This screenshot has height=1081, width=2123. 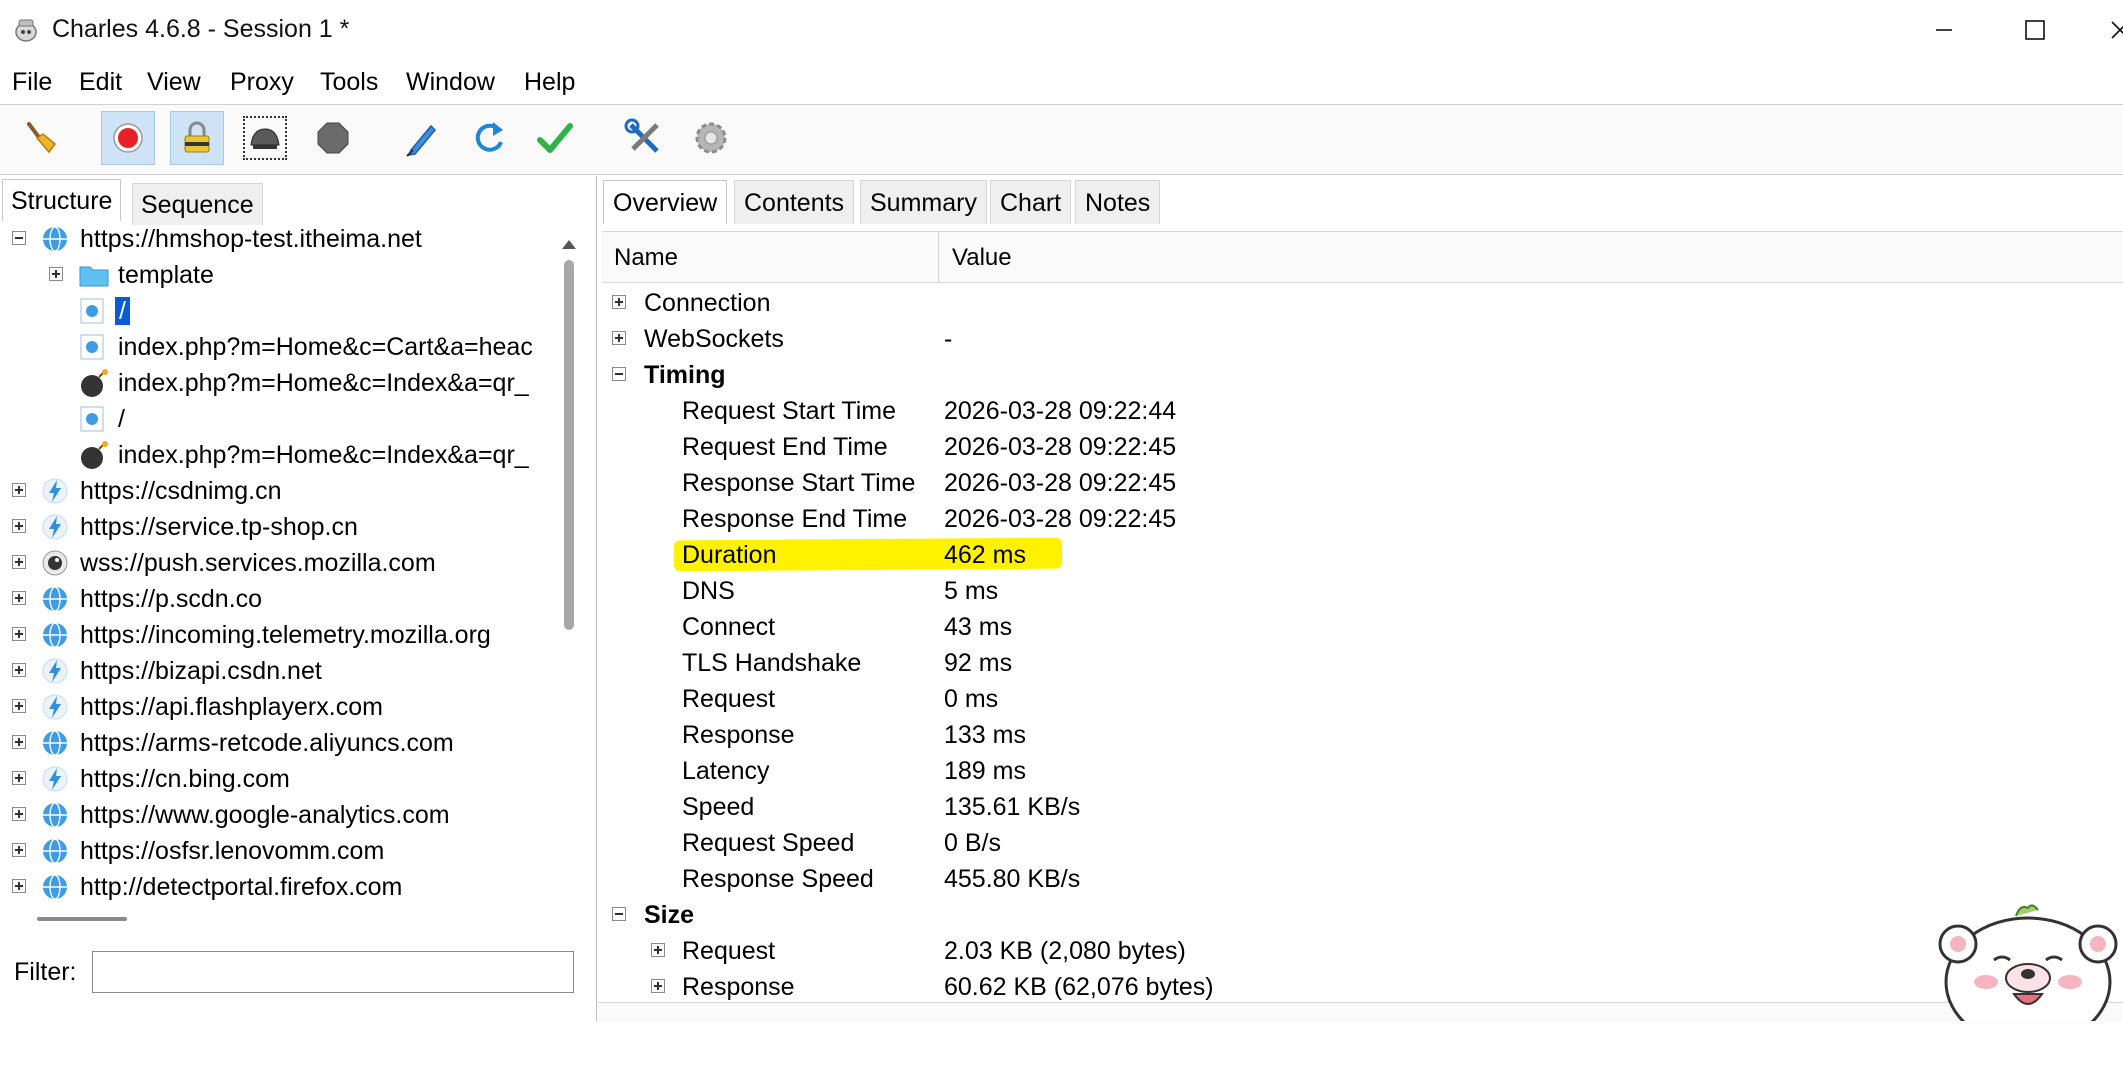 I want to click on tree-row-request: index.php?m=Home&c=Cart&a=heac, so click(x=277, y=347).